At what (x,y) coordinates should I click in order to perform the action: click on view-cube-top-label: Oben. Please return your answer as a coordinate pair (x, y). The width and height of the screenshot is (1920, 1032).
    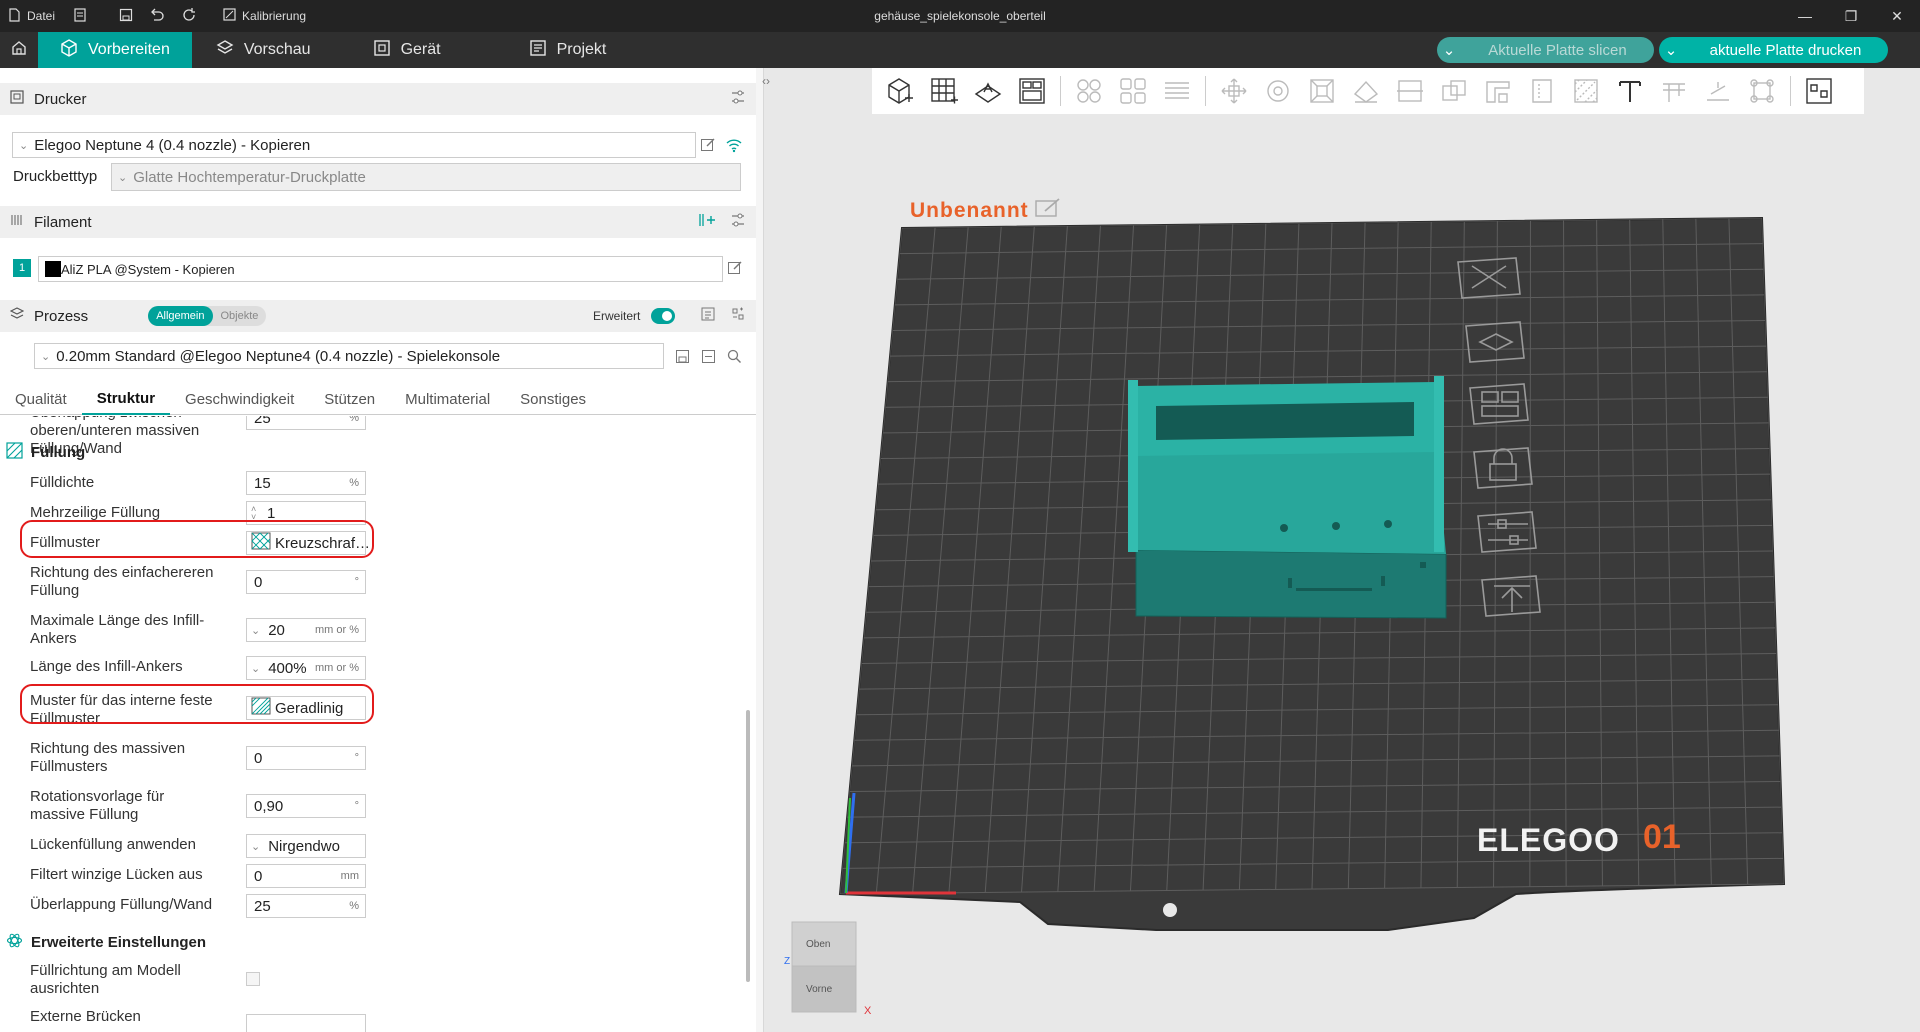
    Looking at the image, I should click on (818, 944).